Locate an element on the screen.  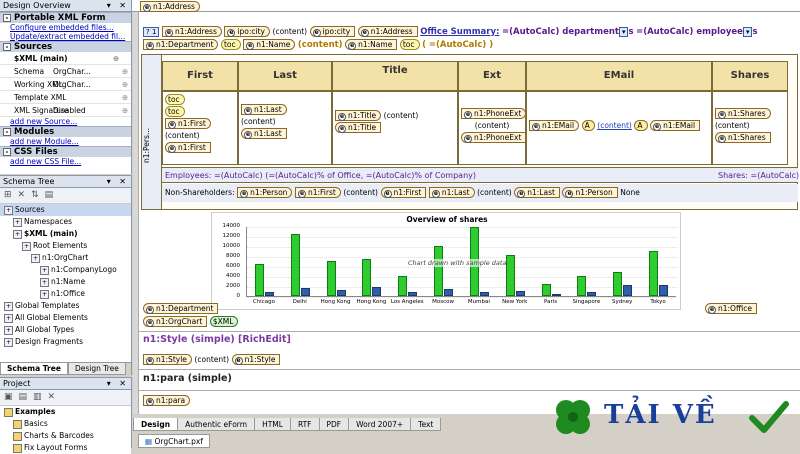
file-tab: ▦ OrgChart.pxf is located at coordinates (174, 441).